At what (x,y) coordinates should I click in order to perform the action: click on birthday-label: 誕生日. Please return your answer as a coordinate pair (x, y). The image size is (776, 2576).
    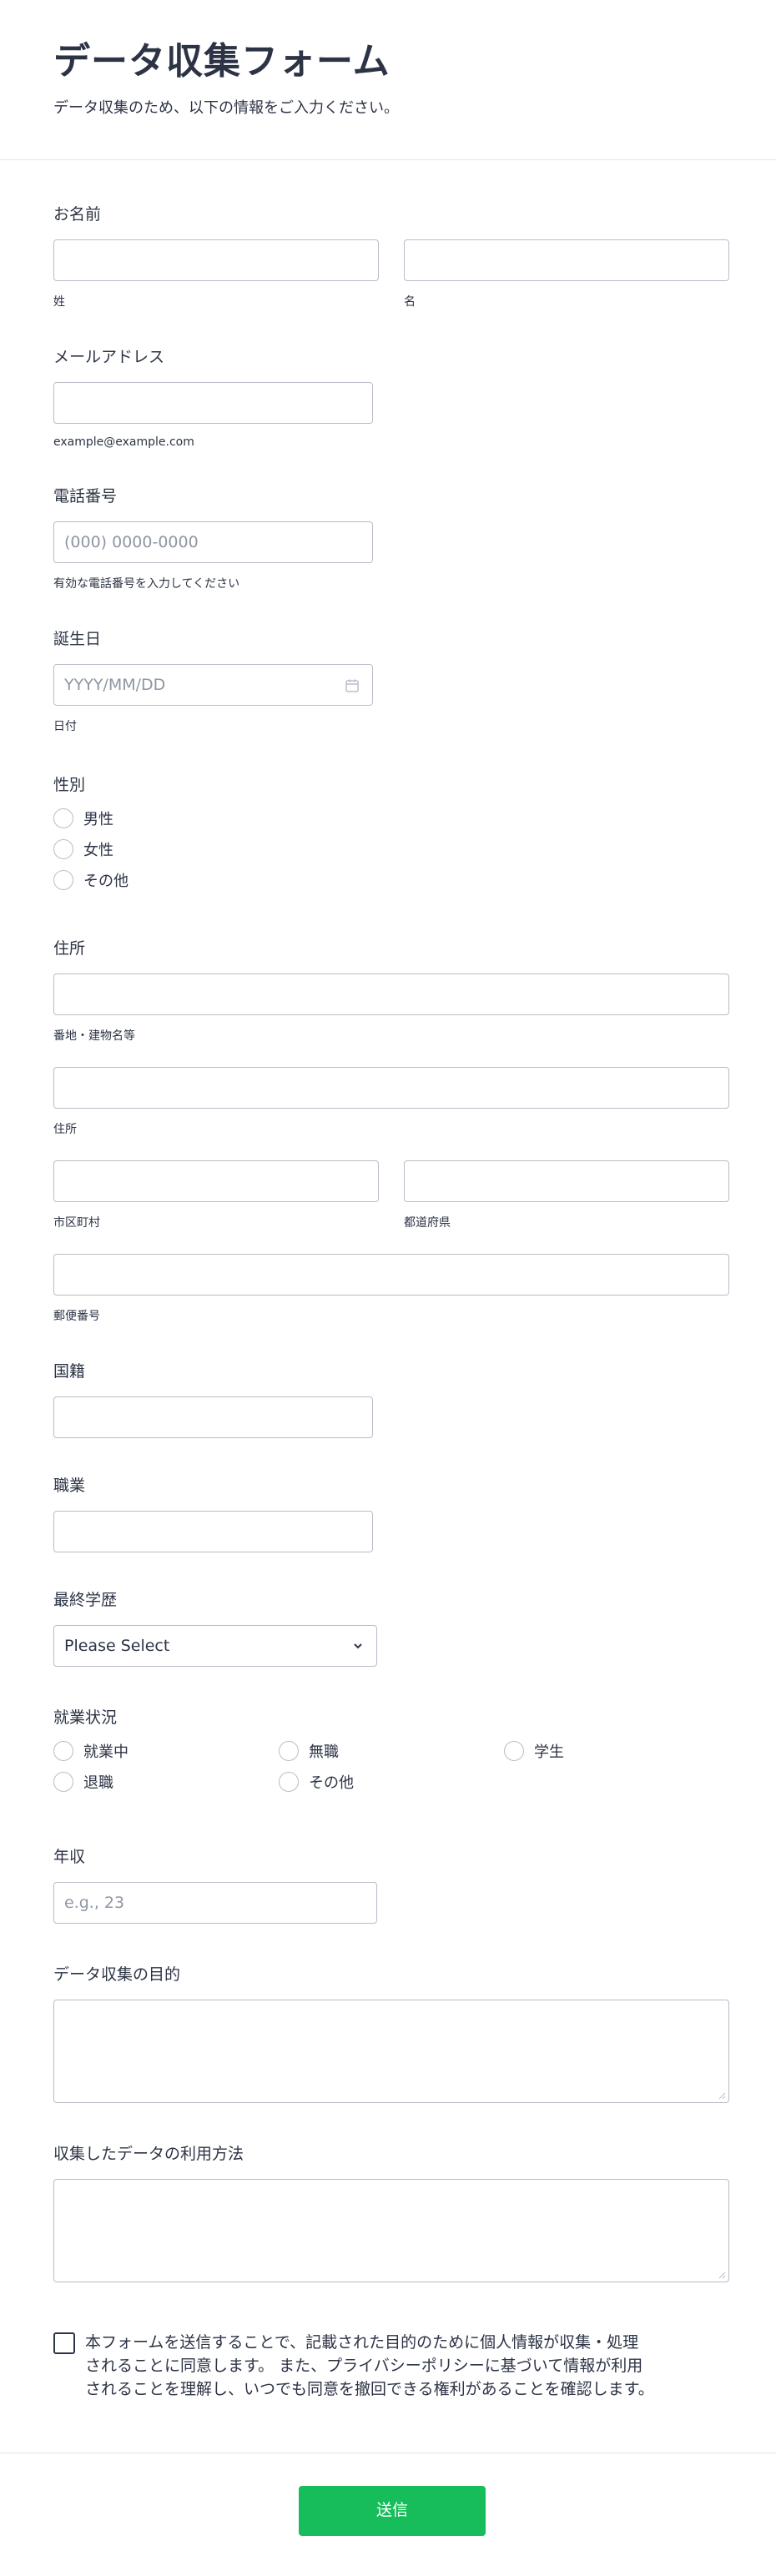
    Looking at the image, I should click on (77, 638).